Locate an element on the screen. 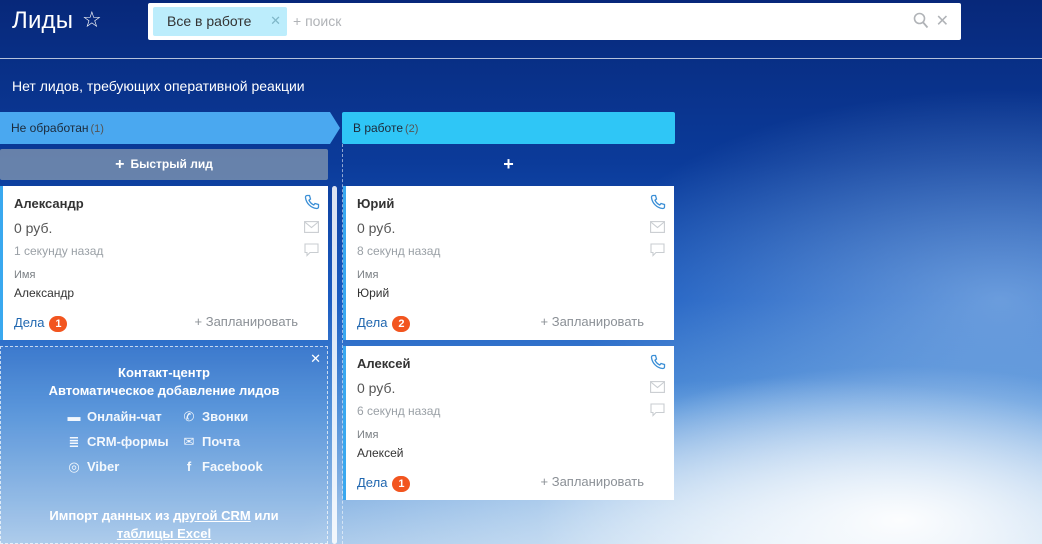 Image resolution: width=1042 pixels, height=544 pixels. search-icon is located at coordinates (921, 21).